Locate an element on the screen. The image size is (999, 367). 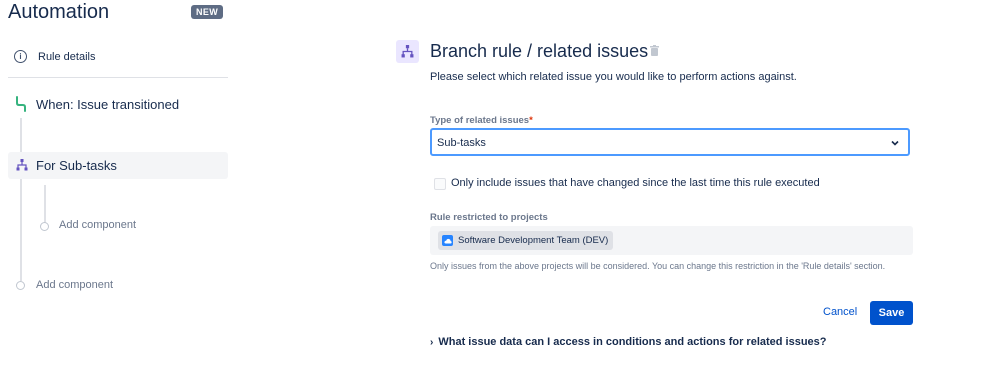
select-value: Sub-tasks is located at coordinates (461, 143).